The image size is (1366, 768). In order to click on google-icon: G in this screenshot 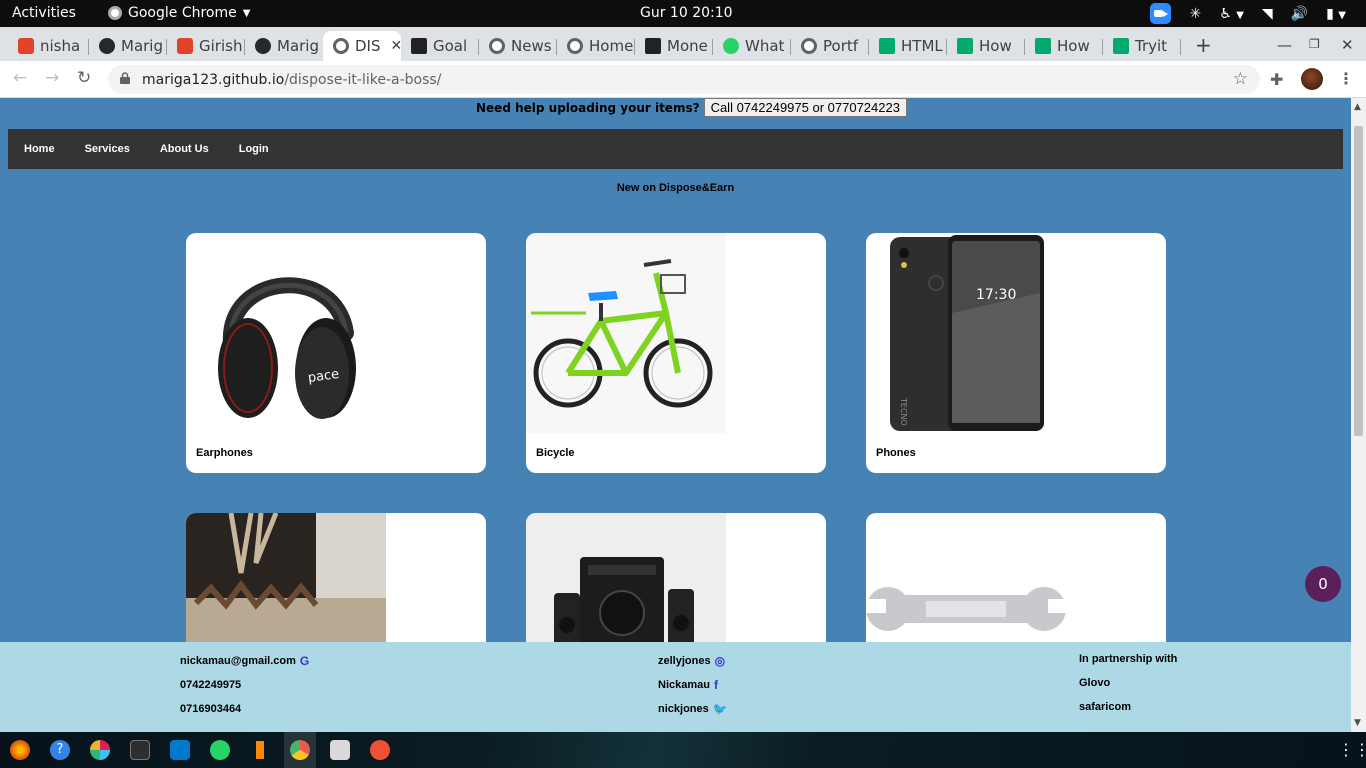, I will do `click(304, 661)`.